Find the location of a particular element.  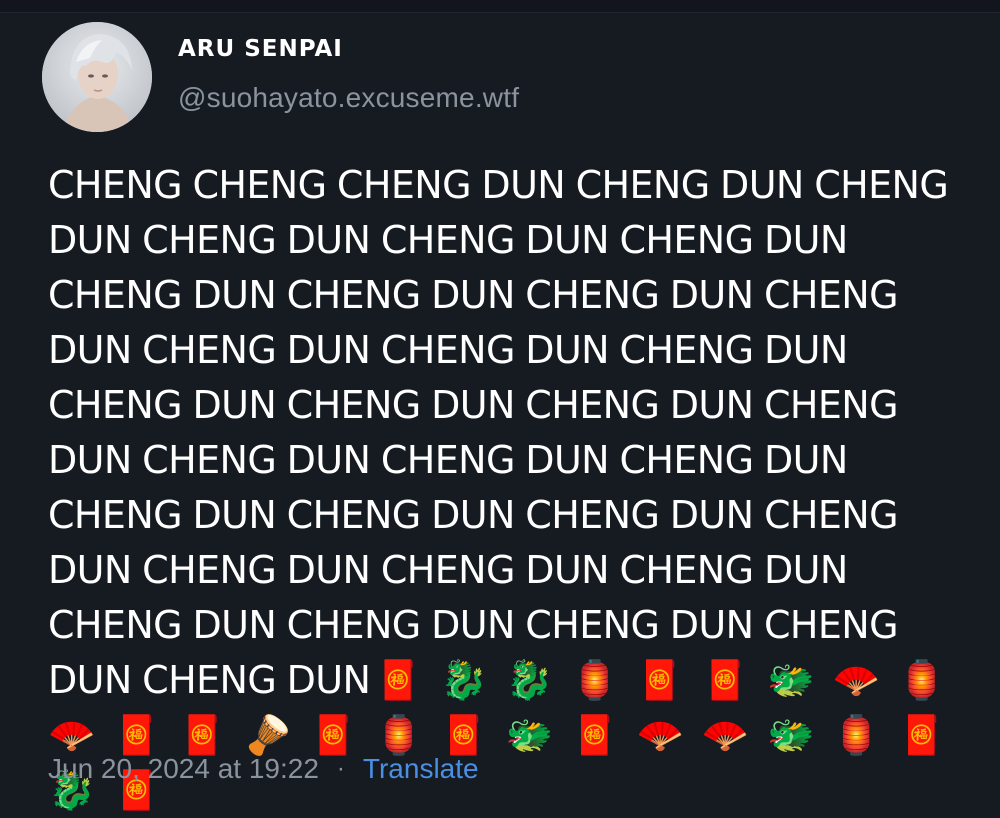

avatar-image is located at coordinates (97, 77).